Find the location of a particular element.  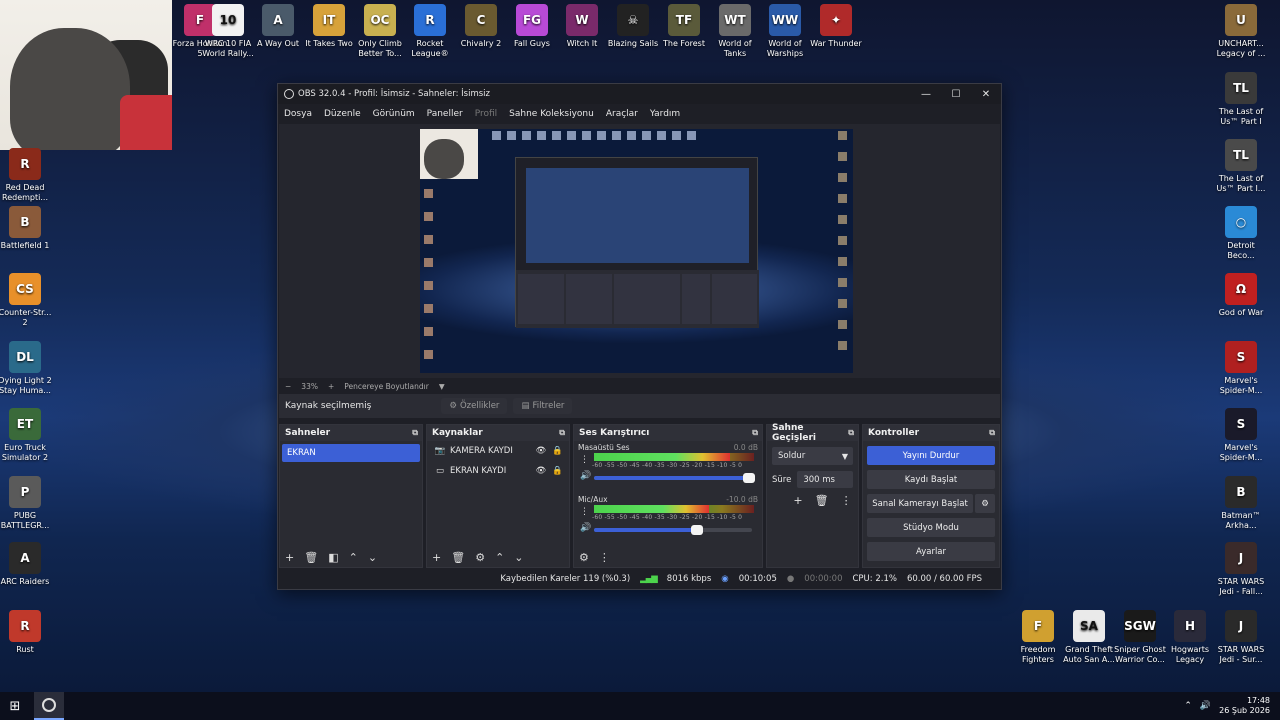

advanced-audio-icon: ⚙ is located at coordinates (584, 557).